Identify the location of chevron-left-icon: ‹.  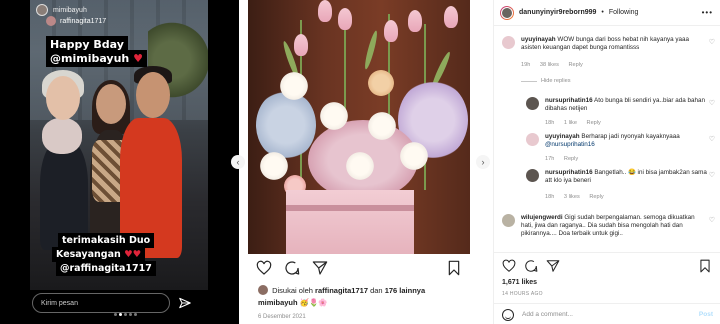
(238, 162).